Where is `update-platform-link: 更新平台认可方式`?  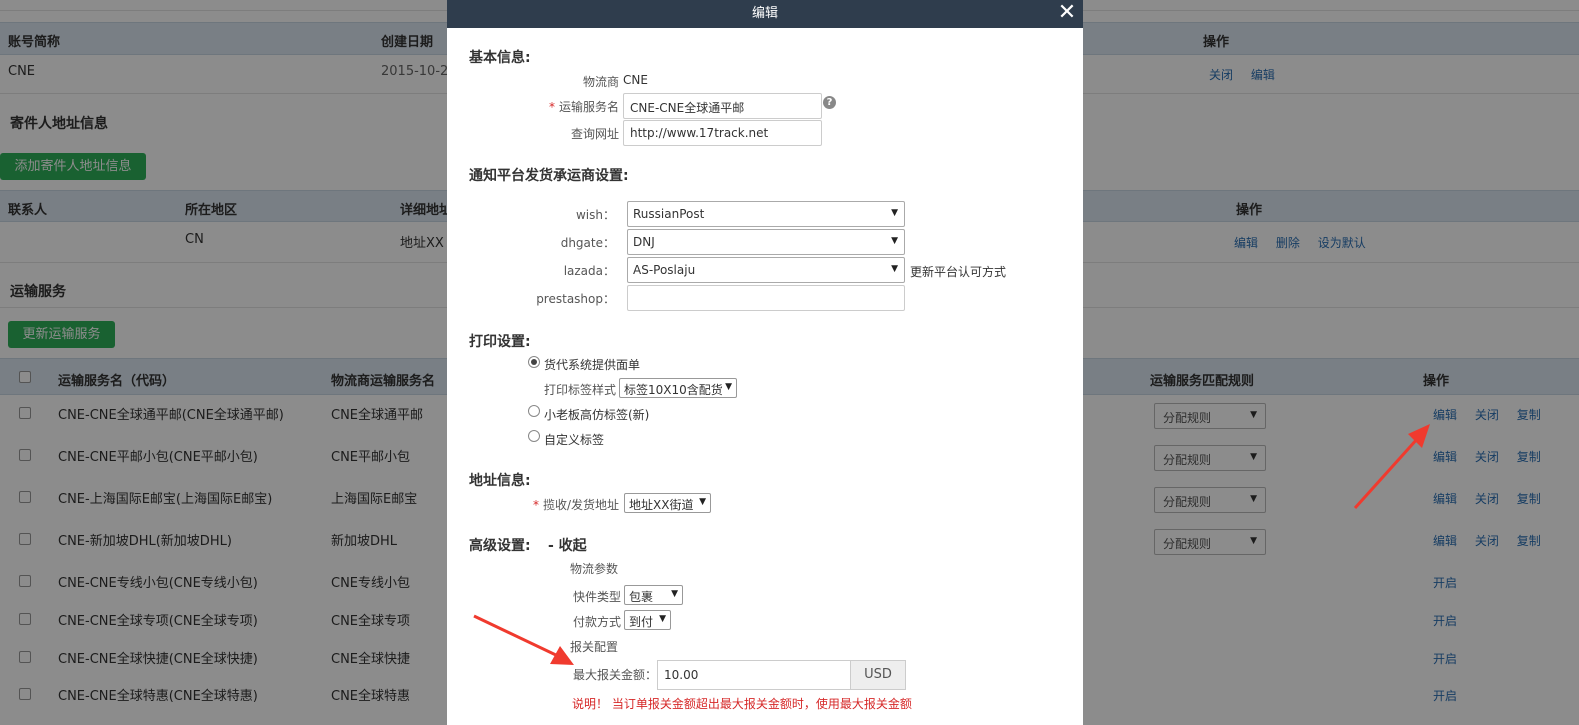 update-platform-link: 更新平台认可方式 is located at coordinates (958, 271).